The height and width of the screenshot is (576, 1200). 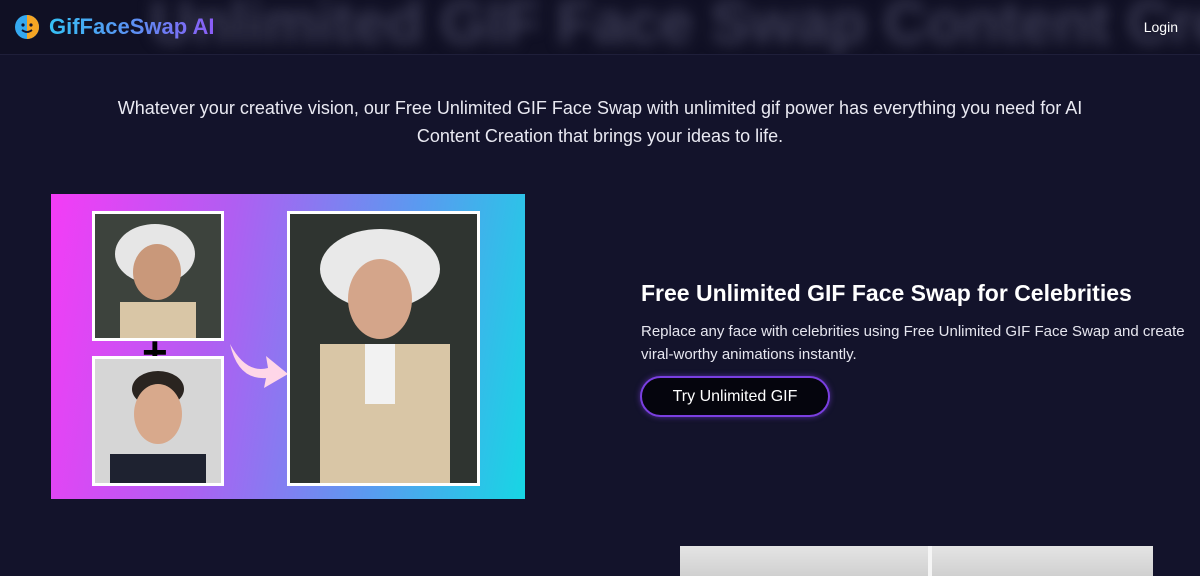 I want to click on login-link: Login, so click(x=1161, y=27).